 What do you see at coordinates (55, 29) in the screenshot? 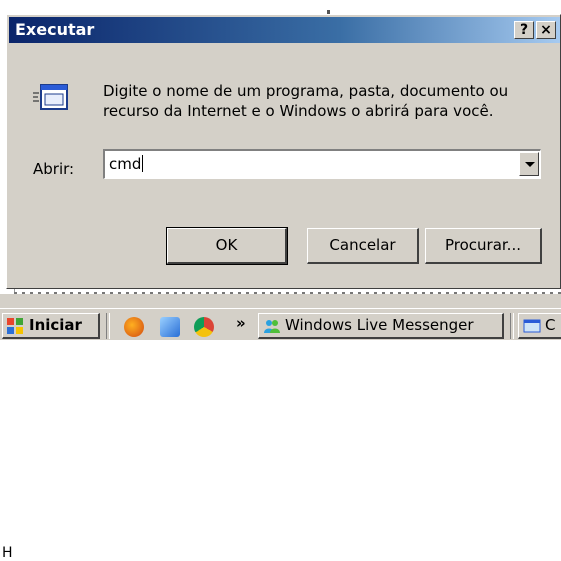
I see `dialog-title: Executar` at bounding box center [55, 29].